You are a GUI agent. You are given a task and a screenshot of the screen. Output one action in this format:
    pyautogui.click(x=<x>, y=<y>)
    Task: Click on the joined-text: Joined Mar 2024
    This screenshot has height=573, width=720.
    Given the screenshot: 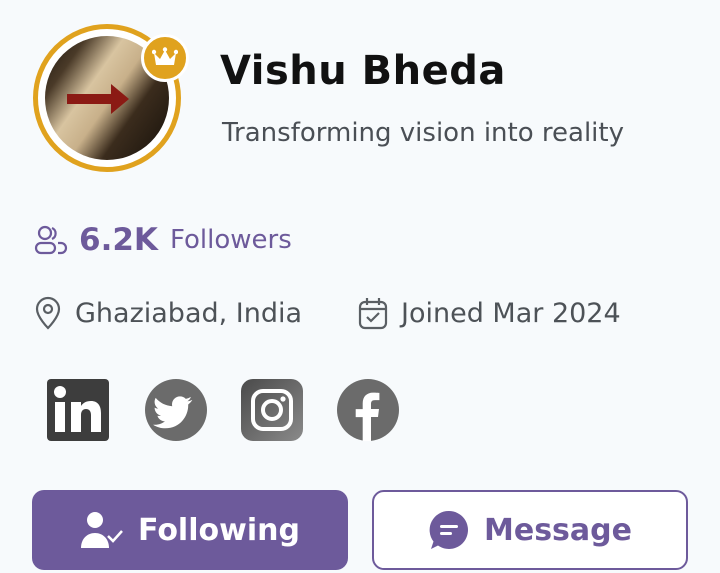 What is the action you would take?
    pyautogui.click(x=511, y=313)
    